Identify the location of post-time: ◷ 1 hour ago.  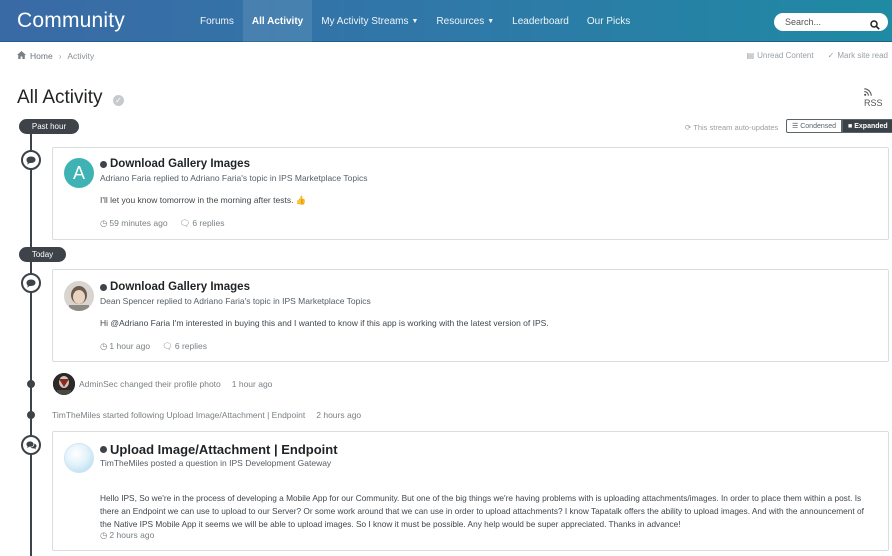
(125, 346).